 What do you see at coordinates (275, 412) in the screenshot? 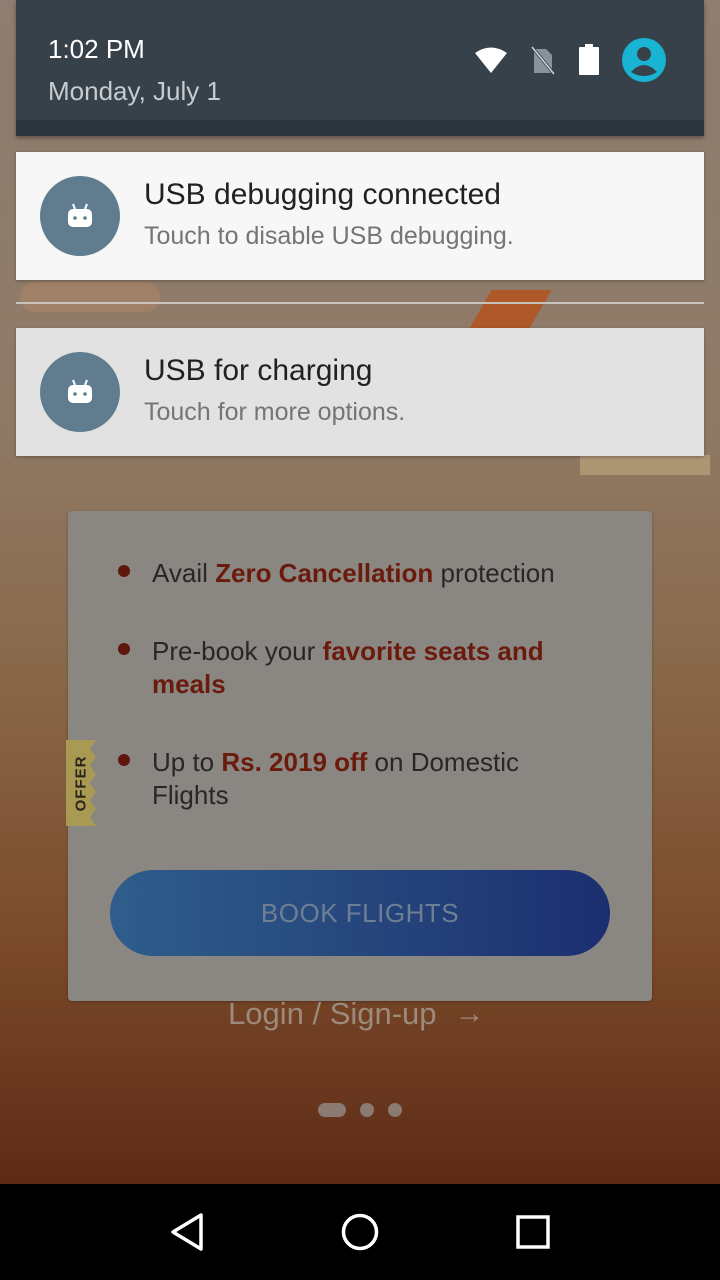
I see `notification-subtitle: Touch for more options.` at bounding box center [275, 412].